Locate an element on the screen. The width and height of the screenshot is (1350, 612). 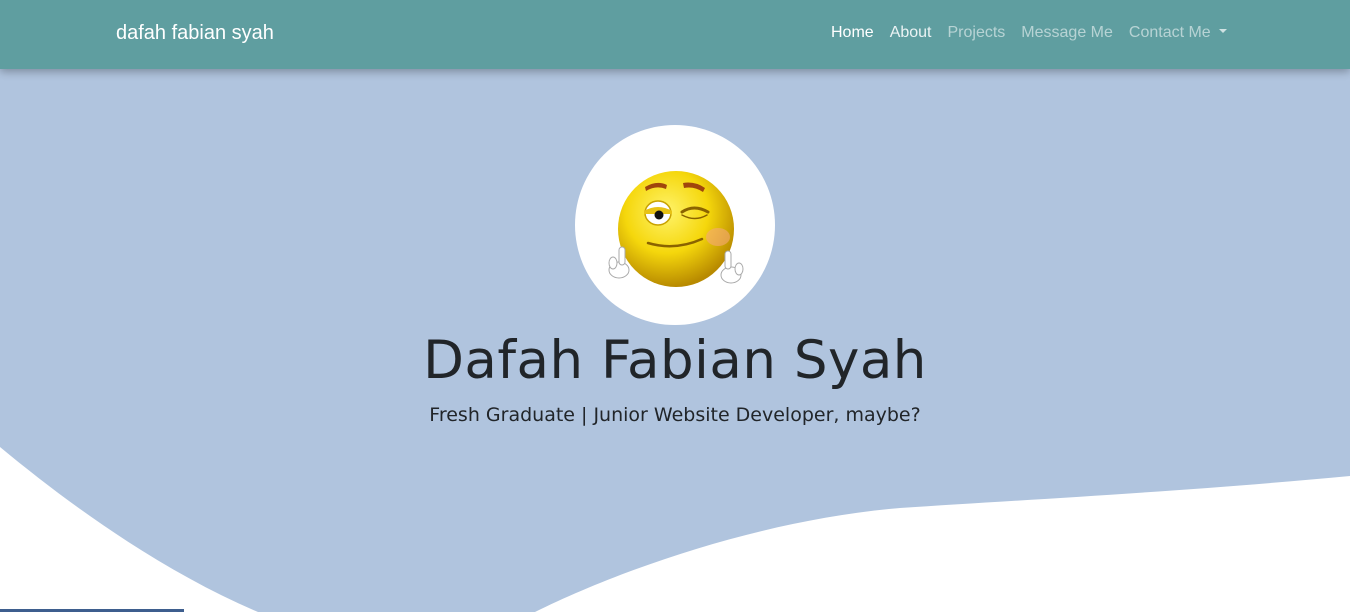
nav-link-message-me: Message Me is located at coordinates (1067, 33).